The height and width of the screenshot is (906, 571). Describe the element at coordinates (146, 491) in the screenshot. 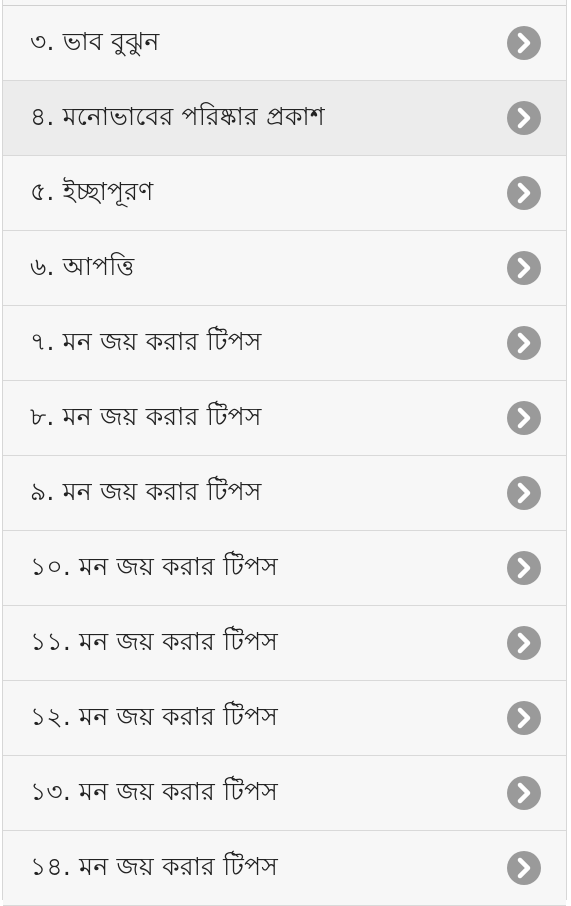

I see `list-item-label: ৯. মন জয় করার টিপস` at that location.